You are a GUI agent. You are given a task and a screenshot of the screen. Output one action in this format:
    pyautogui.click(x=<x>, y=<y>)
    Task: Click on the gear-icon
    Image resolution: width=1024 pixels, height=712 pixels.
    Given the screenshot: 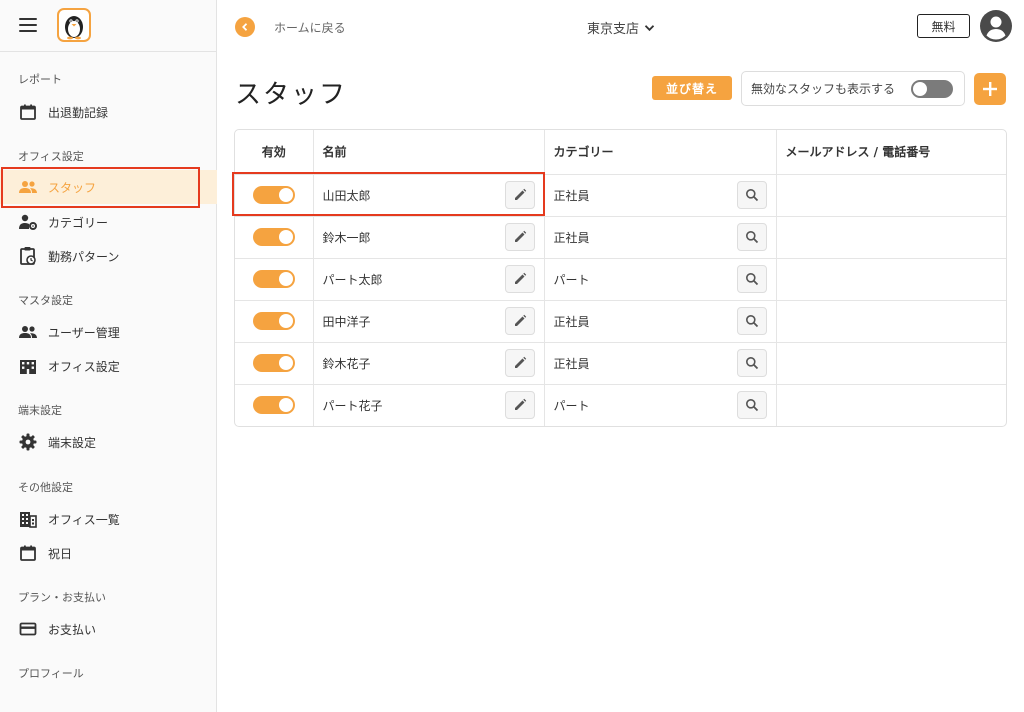 What is the action you would take?
    pyautogui.click(x=28, y=442)
    